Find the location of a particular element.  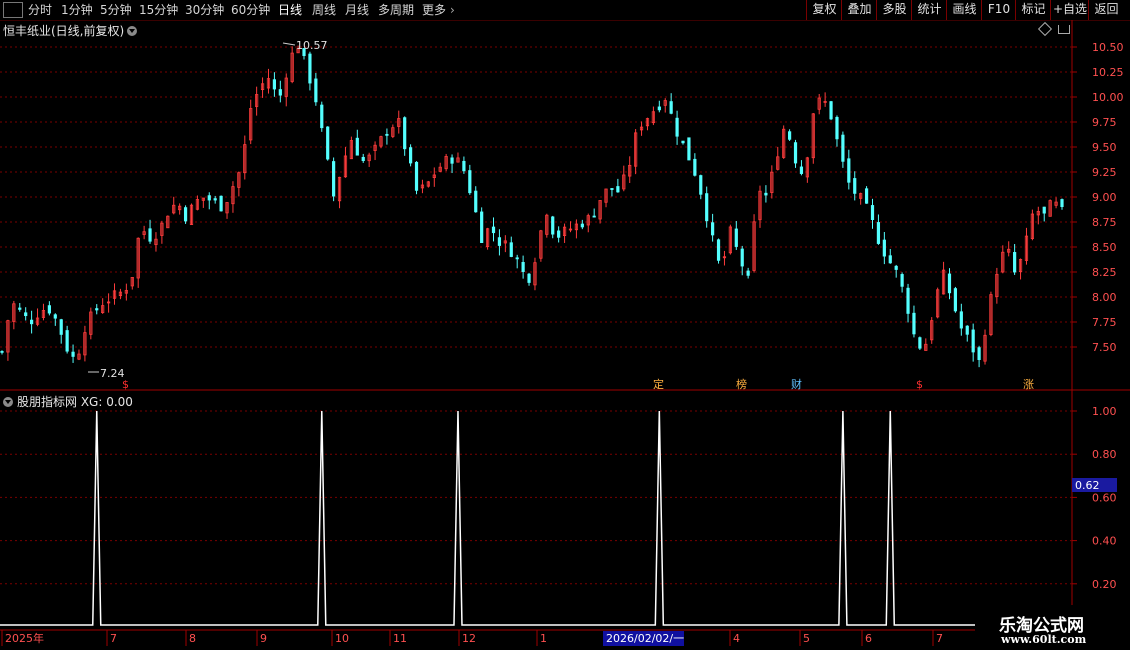

date-tick-label: 6 is located at coordinates (868, 638).